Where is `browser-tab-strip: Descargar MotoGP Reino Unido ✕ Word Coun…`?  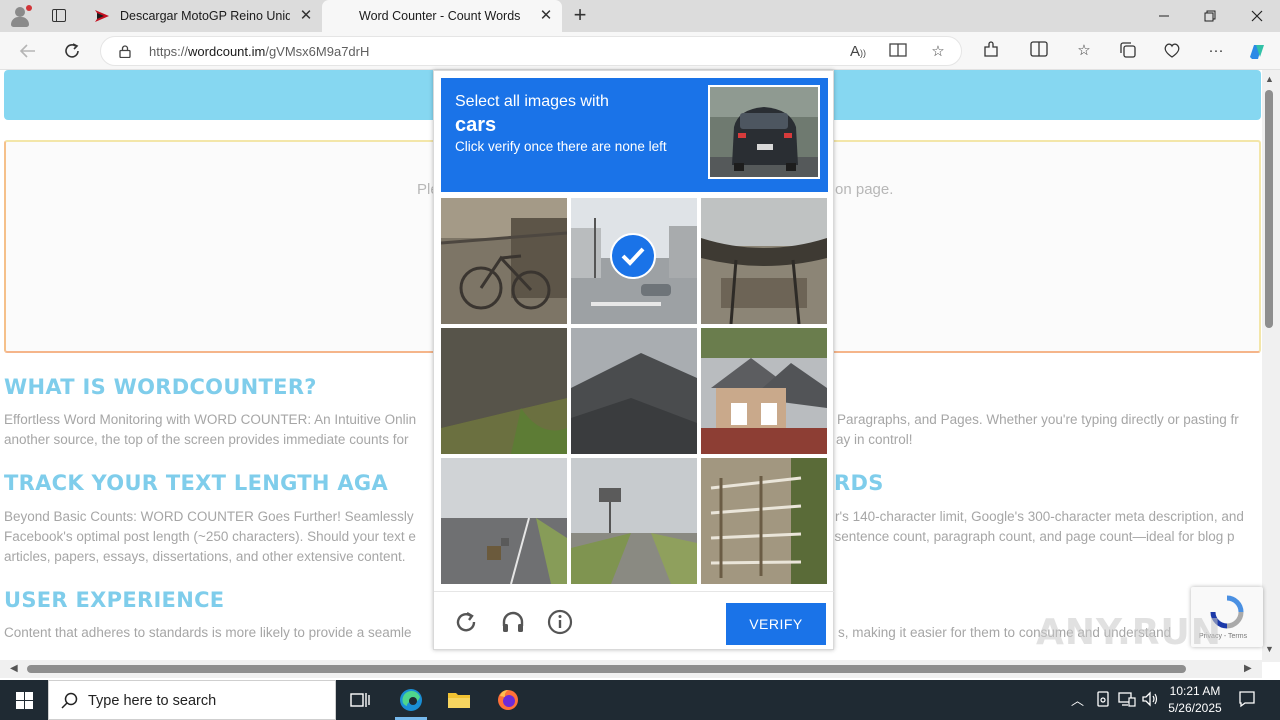
browser-tab-strip: Descargar MotoGP Reino Unido ✕ Word Coun… is located at coordinates (640, 16).